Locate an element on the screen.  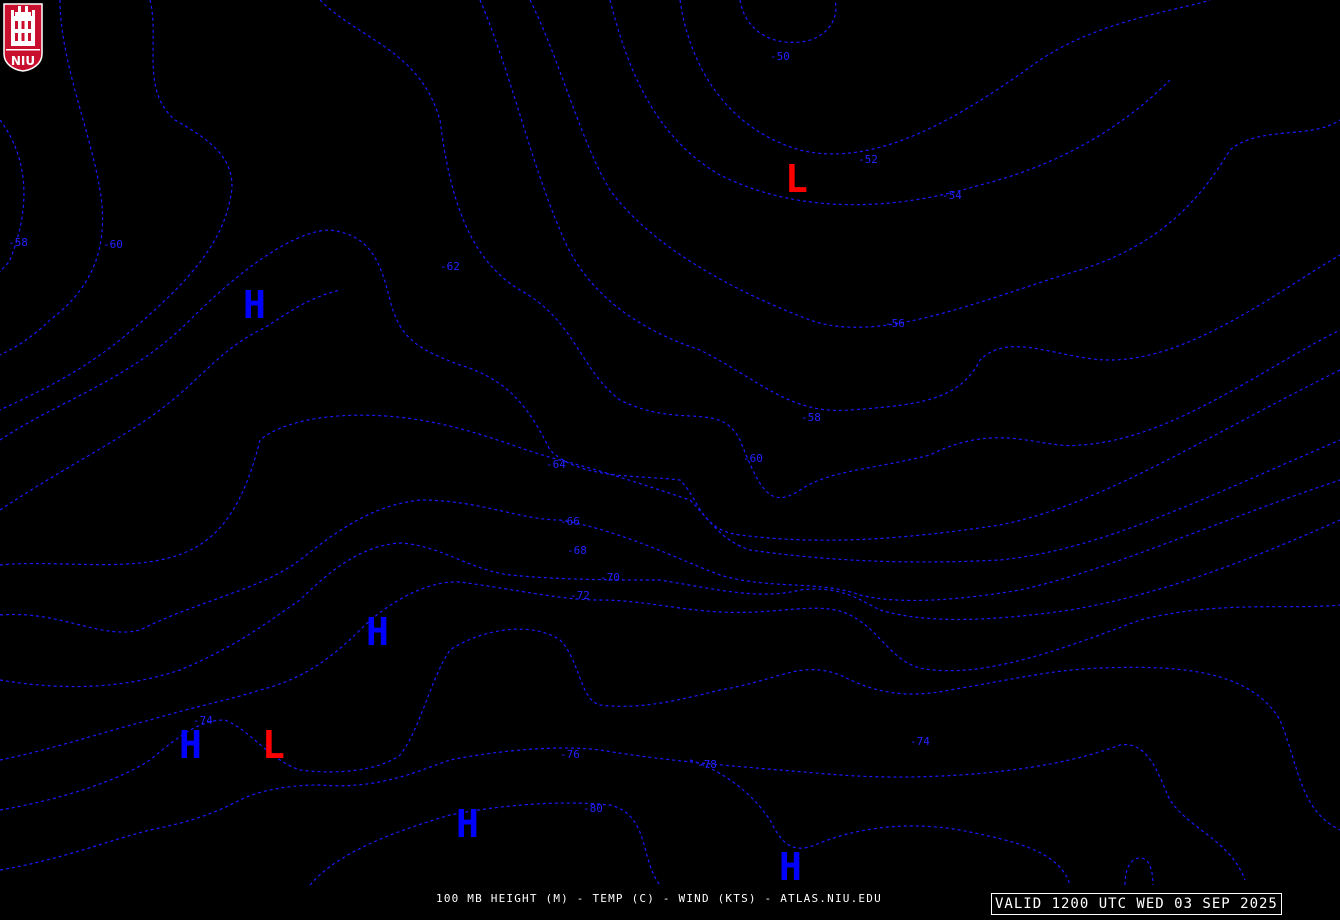
isotherm-label: -70 is located at coordinates (610, 577).